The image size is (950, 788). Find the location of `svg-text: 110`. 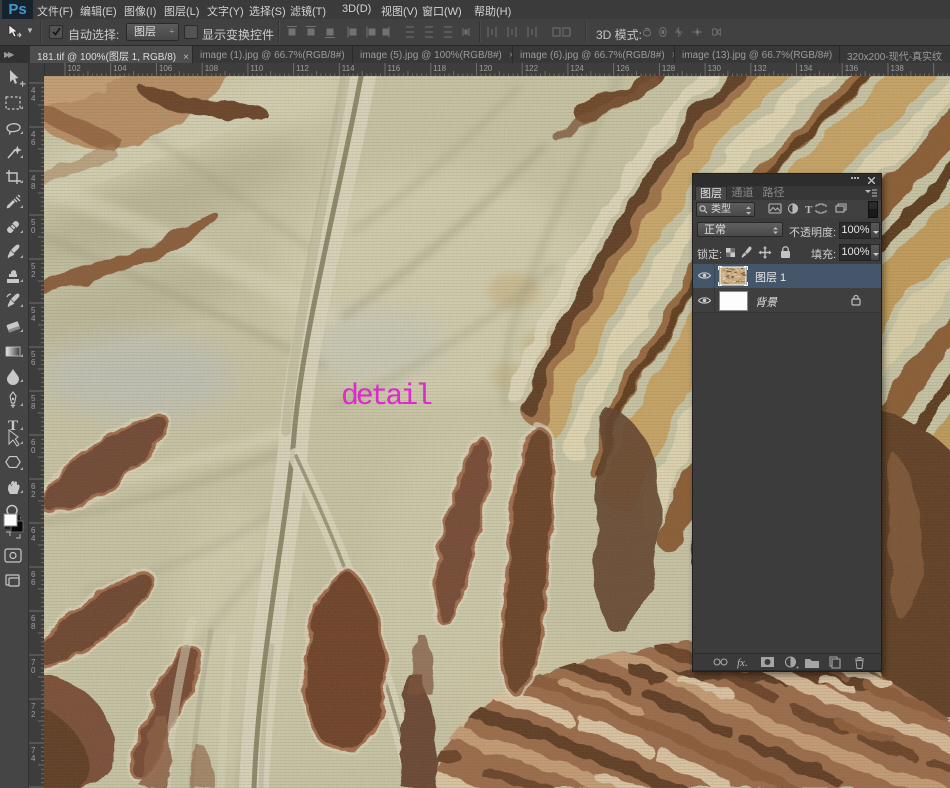

svg-text: 110 is located at coordinates (256, 68).